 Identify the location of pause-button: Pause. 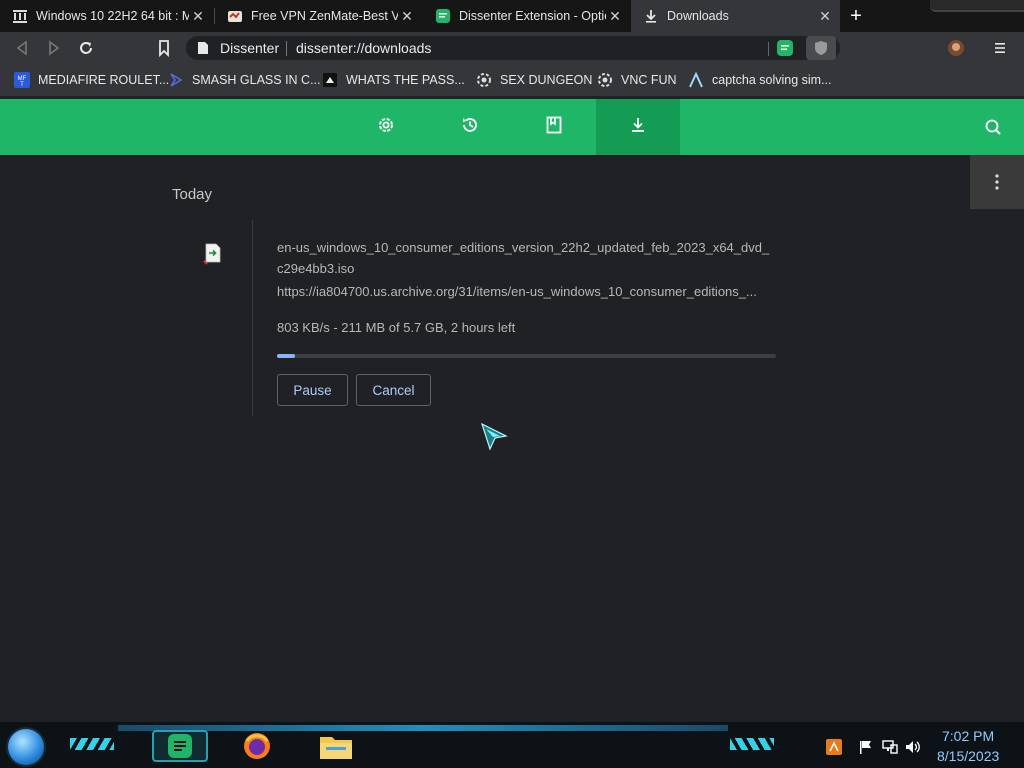
(312, 390).